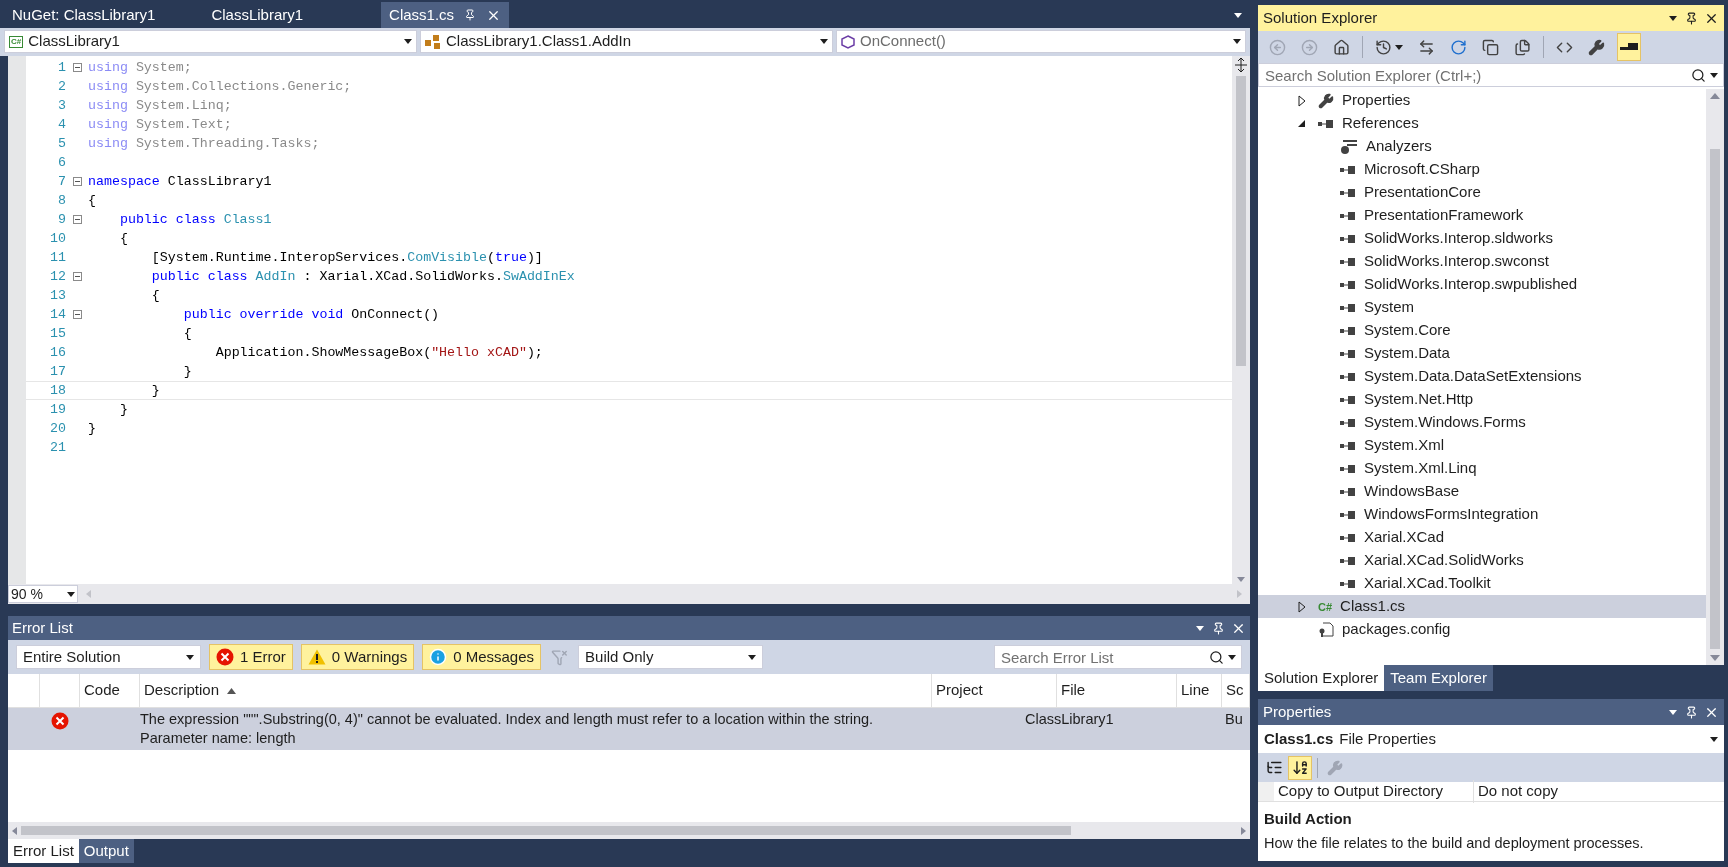 This screenshot has height=867, width=1728. I want to click on document-tab: Class1.cs, so click(445, 15).